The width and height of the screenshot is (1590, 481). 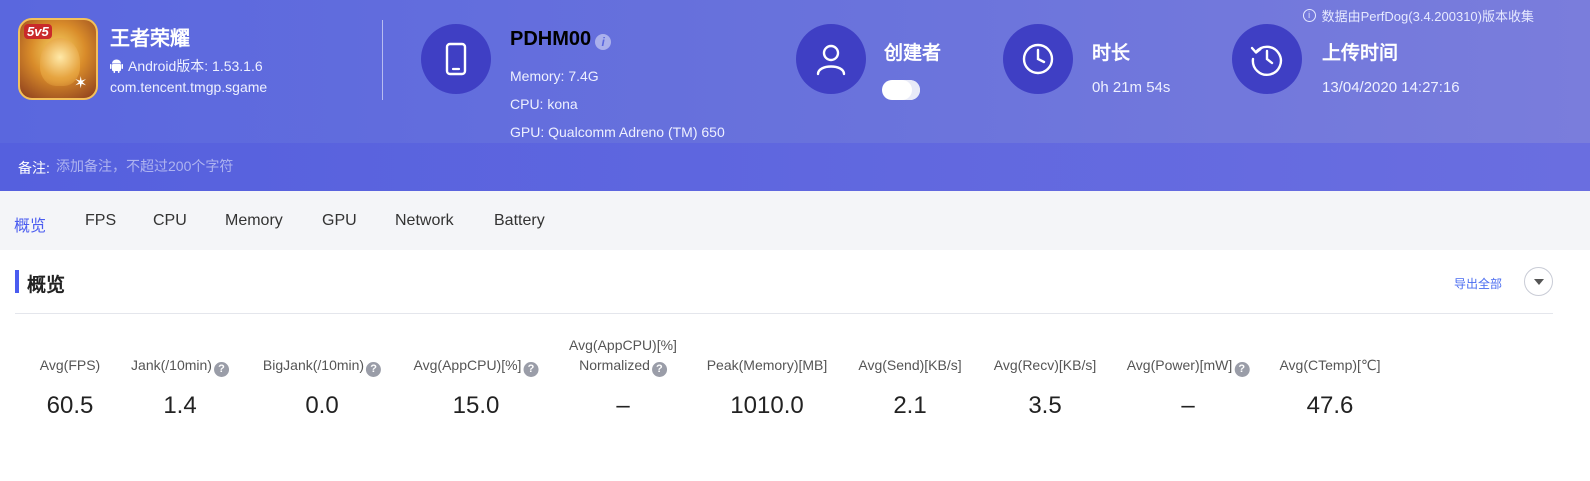 I want to click on info-icon: i, so click(x=603, y=41).